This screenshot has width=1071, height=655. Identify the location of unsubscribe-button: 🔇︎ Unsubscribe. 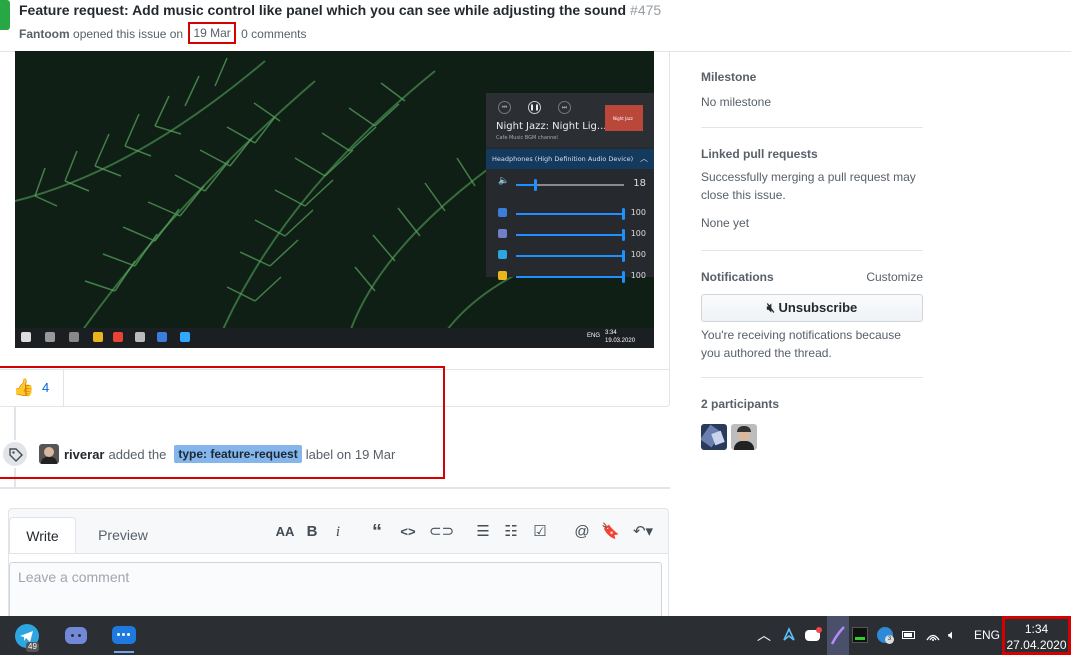
(812, 308).